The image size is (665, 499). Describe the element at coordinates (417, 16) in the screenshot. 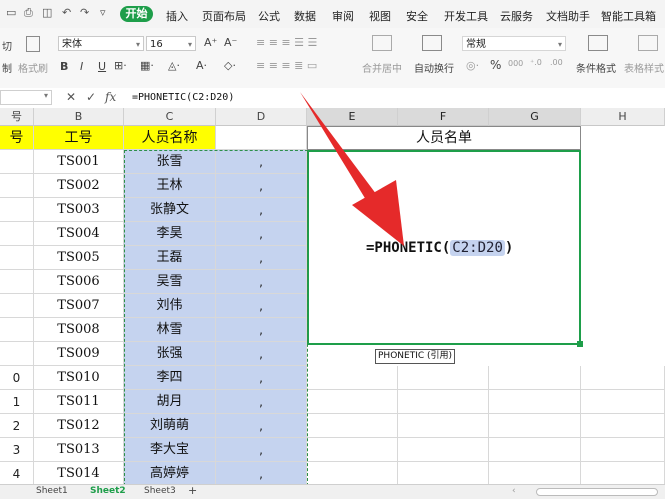

I see `tab-security: 安全` at that location.